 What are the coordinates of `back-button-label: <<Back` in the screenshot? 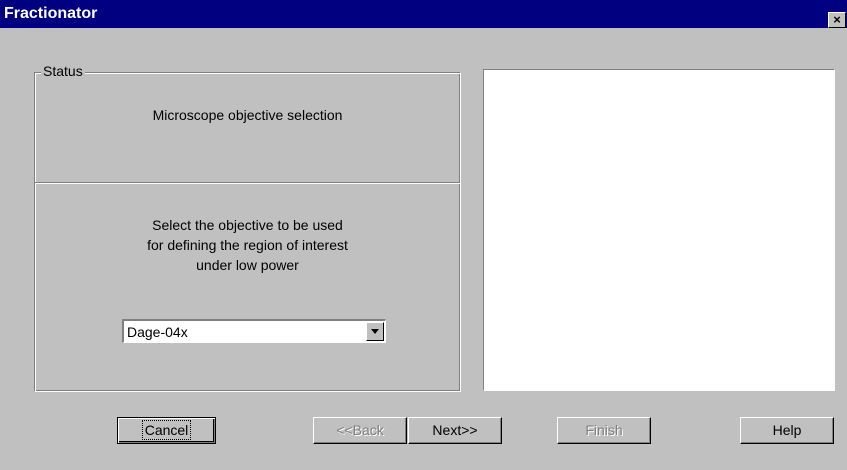 It's located at (360, 430).